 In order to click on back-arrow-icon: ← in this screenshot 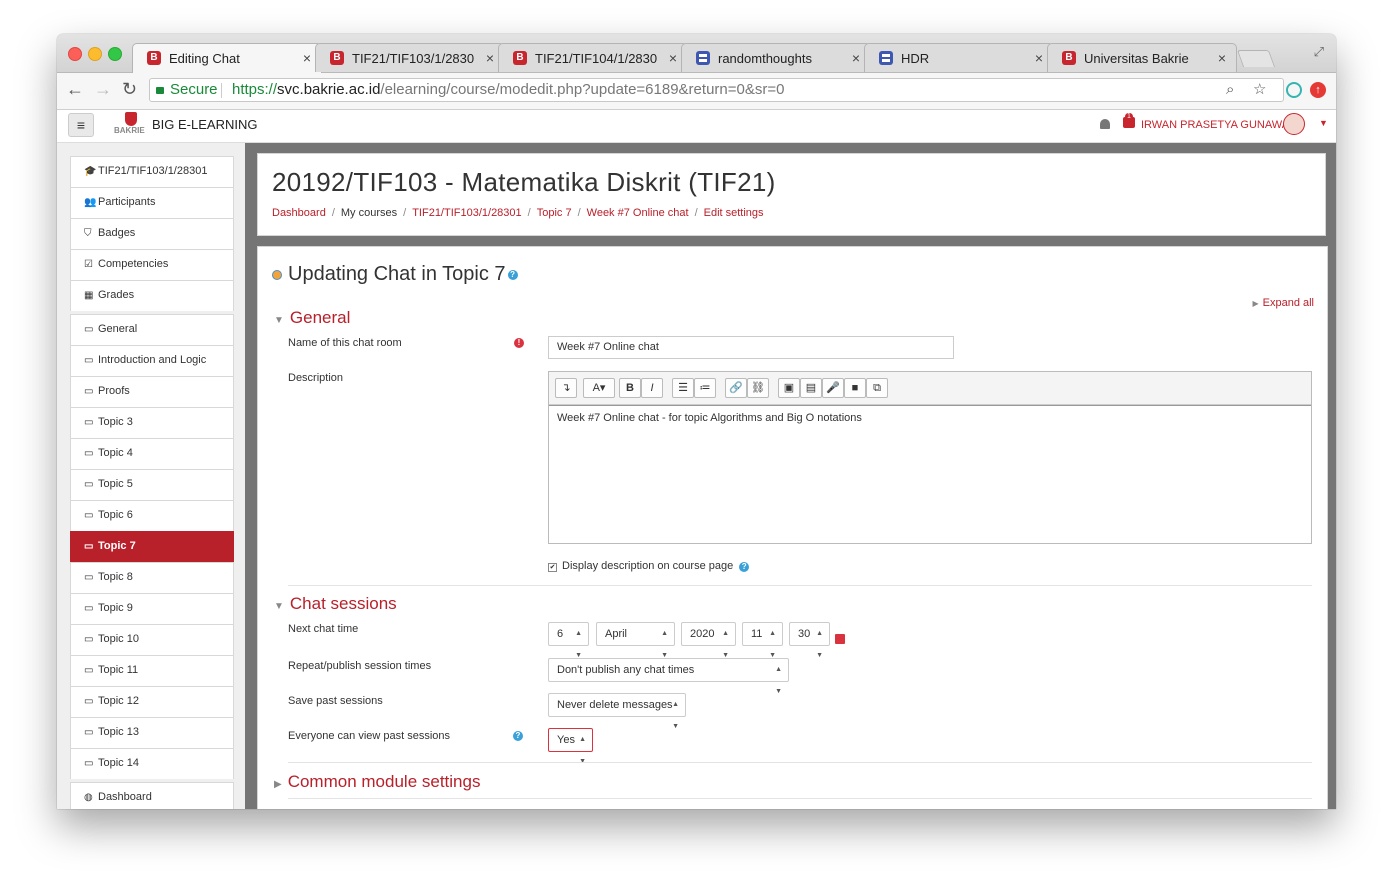, I will do `click(75, 89)`.